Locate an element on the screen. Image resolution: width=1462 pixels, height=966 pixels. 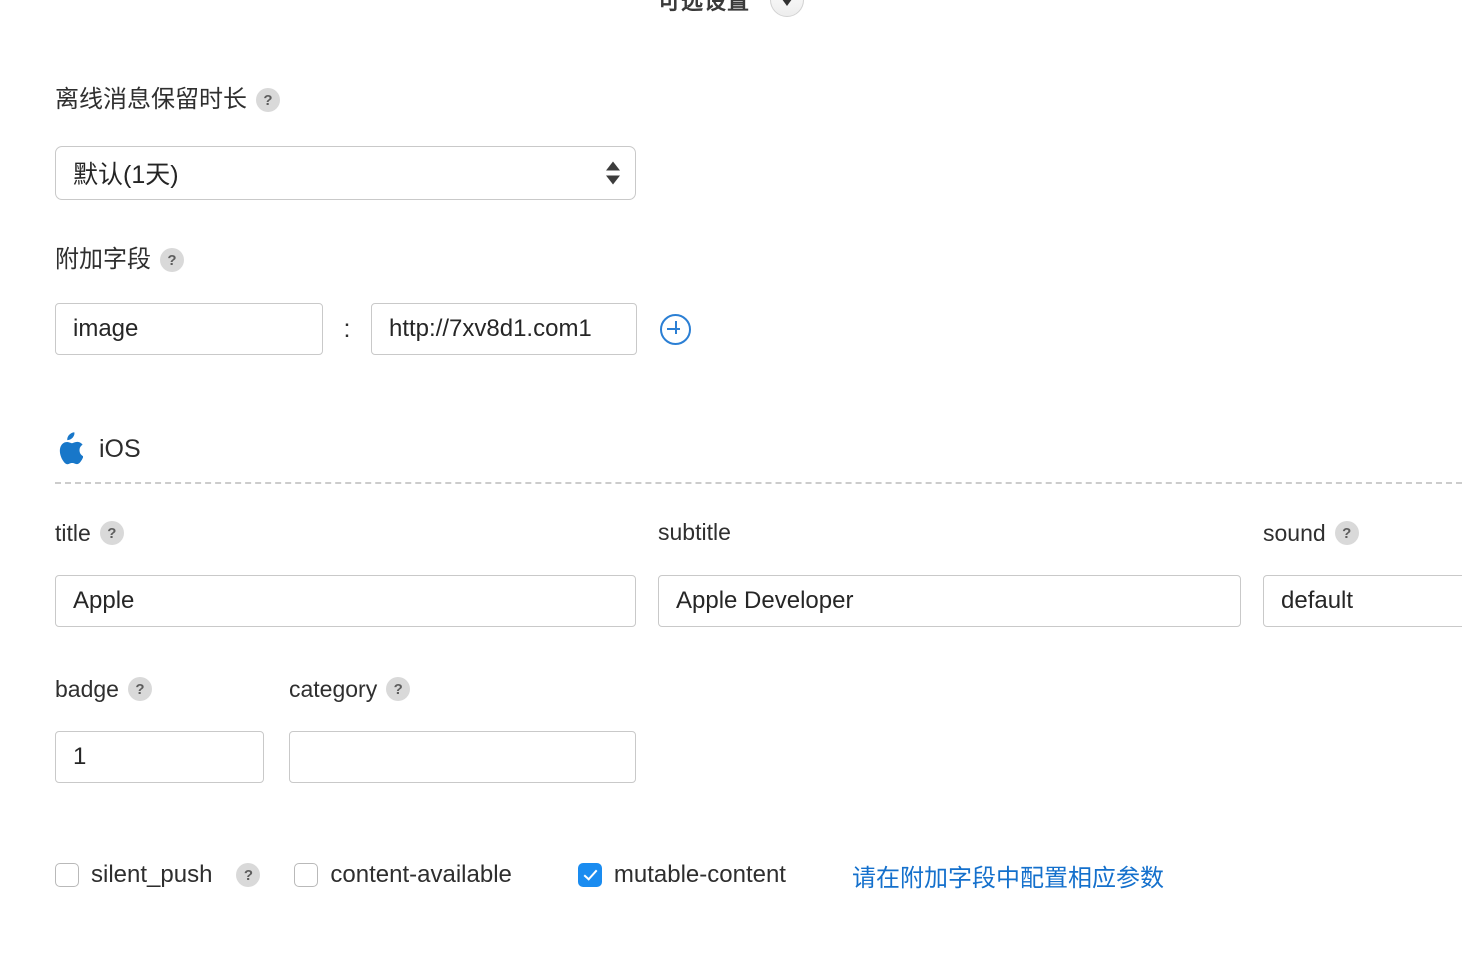
ios-category-label: category ? is located at coordinates (350, 688).